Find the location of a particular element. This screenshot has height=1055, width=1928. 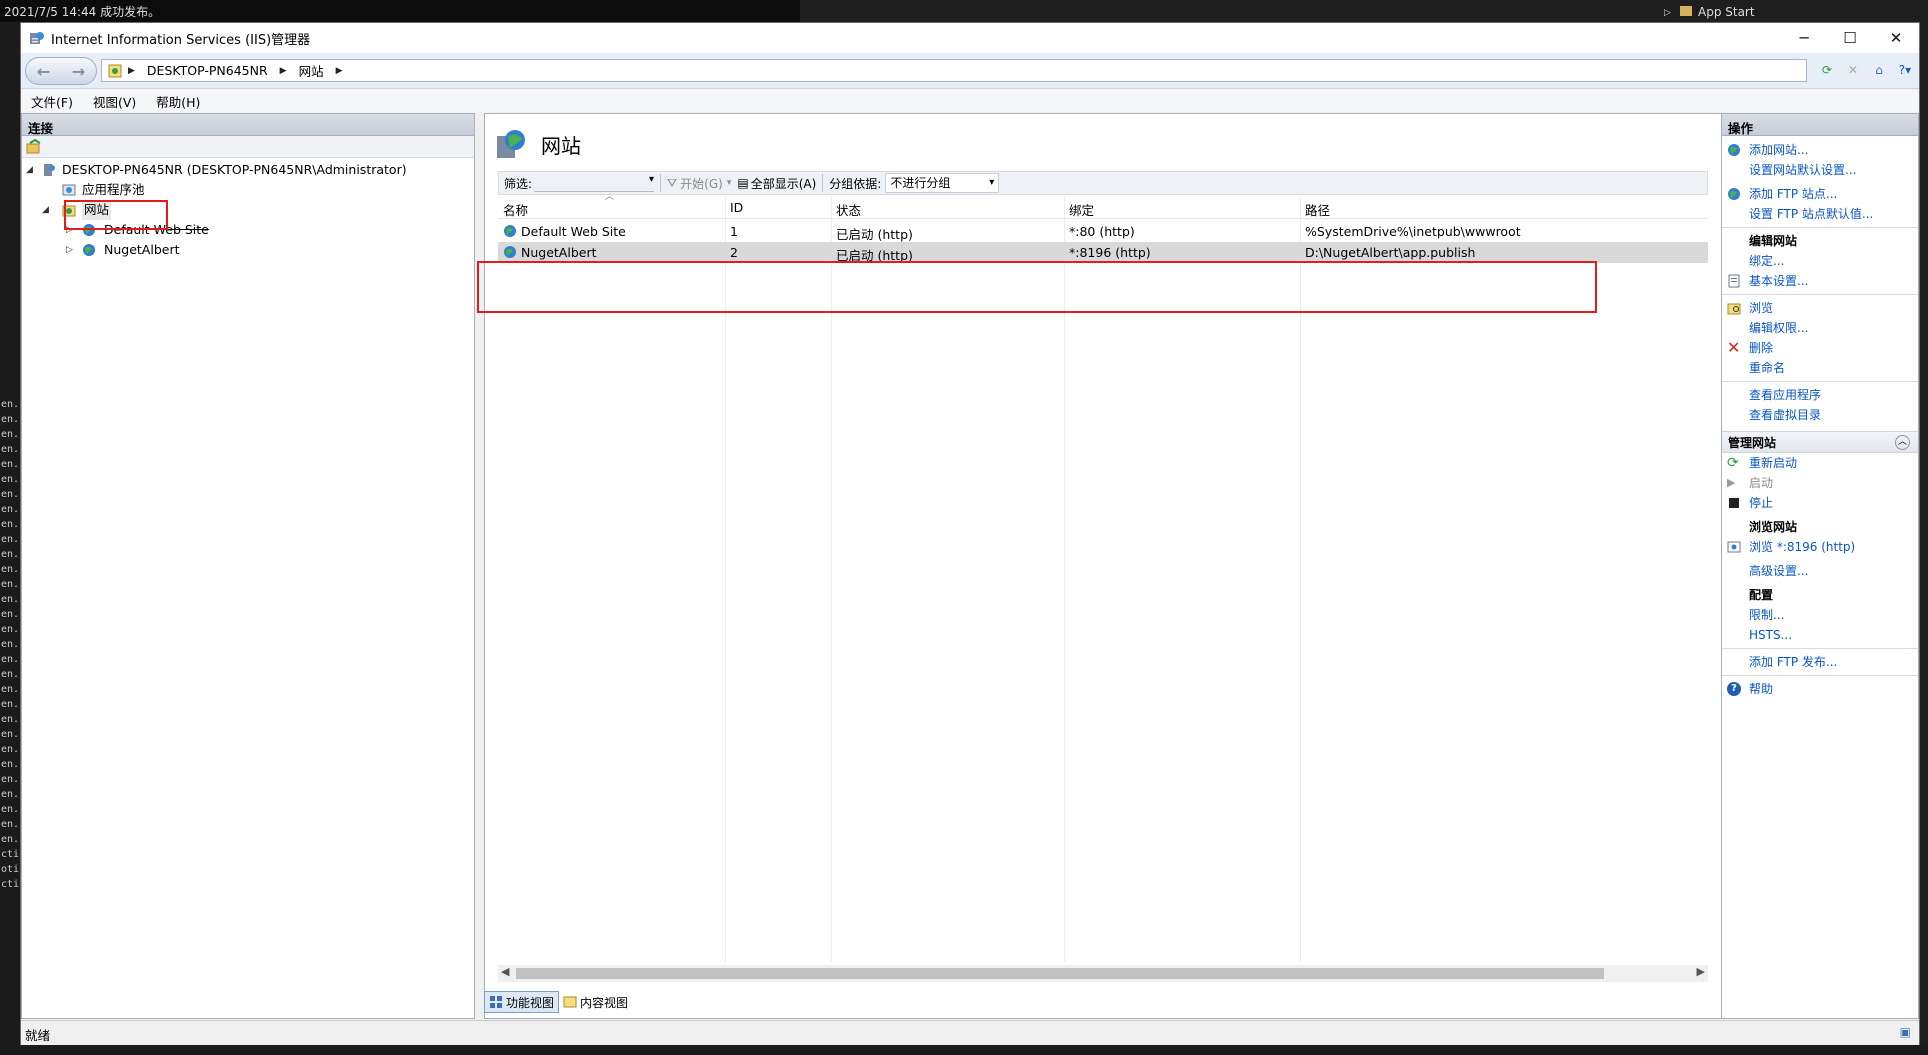

stop-icon: ✕ is located at coordinates (1853, 70).